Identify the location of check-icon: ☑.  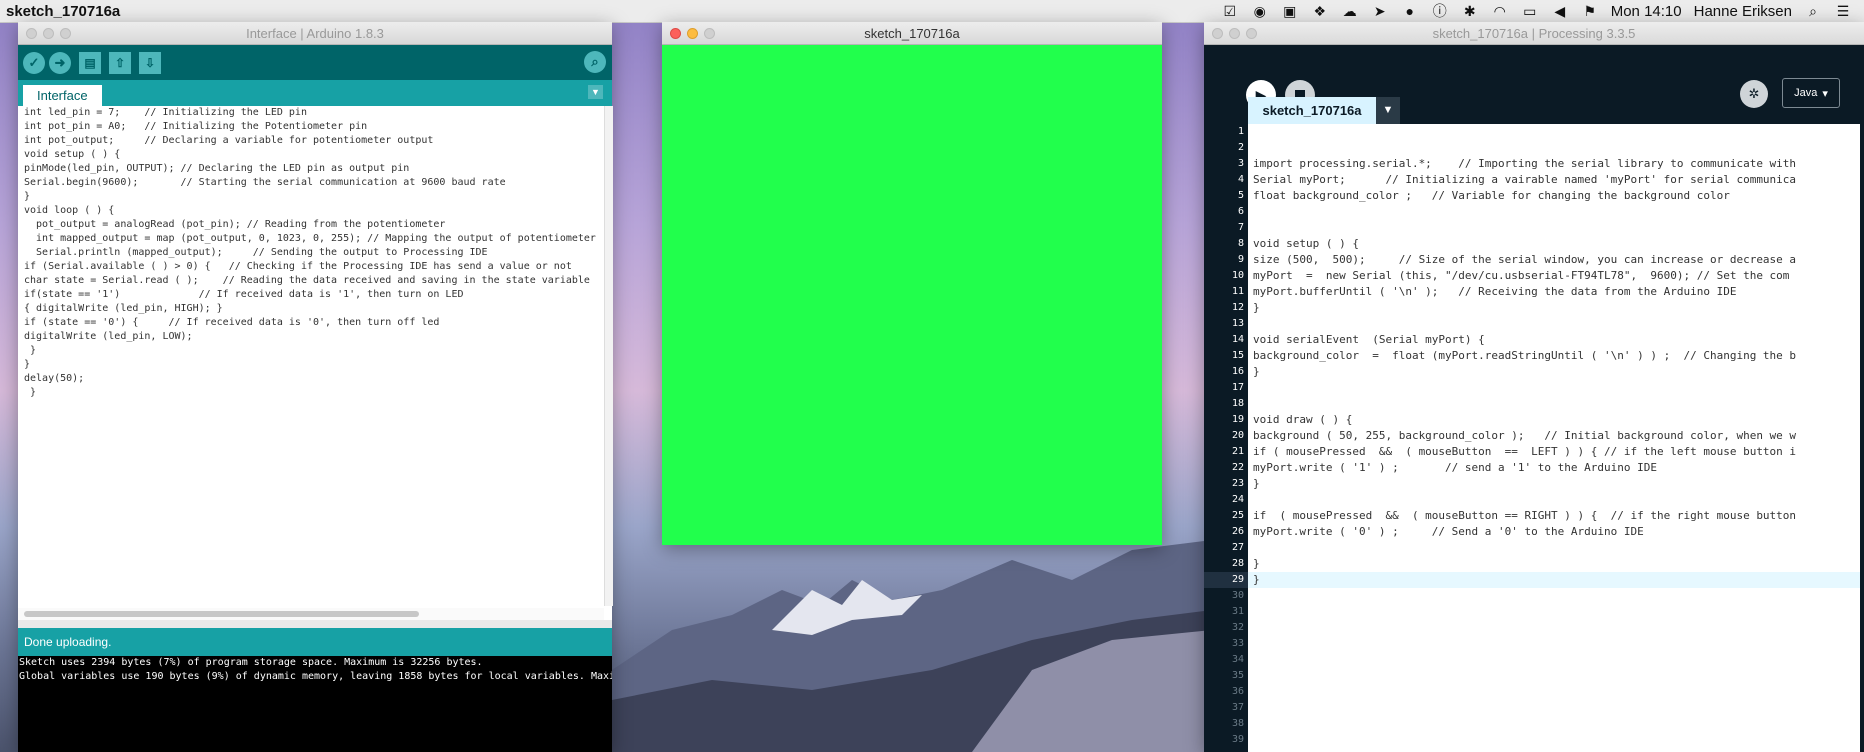
(1230, 11).